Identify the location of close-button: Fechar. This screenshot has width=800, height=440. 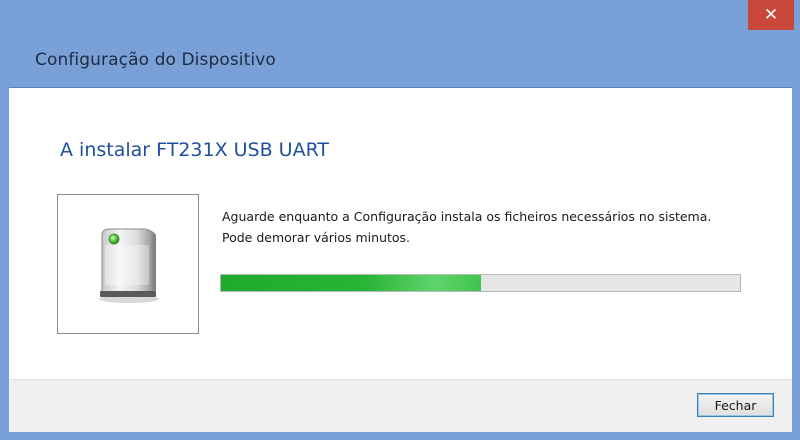
(735, 405).